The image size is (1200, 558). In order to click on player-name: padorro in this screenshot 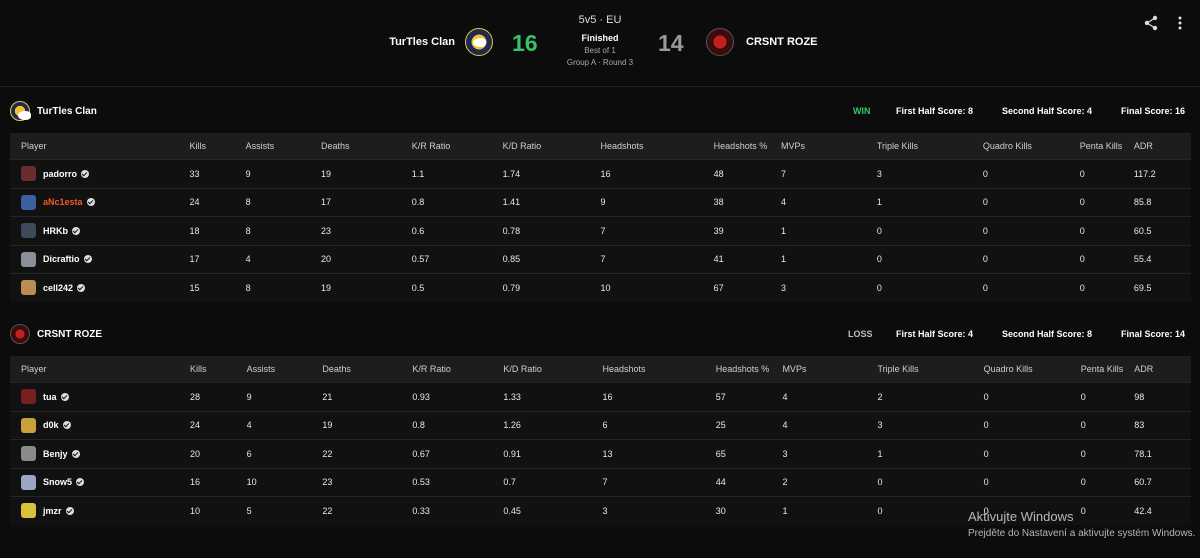, I will do `click(60, 174)`.